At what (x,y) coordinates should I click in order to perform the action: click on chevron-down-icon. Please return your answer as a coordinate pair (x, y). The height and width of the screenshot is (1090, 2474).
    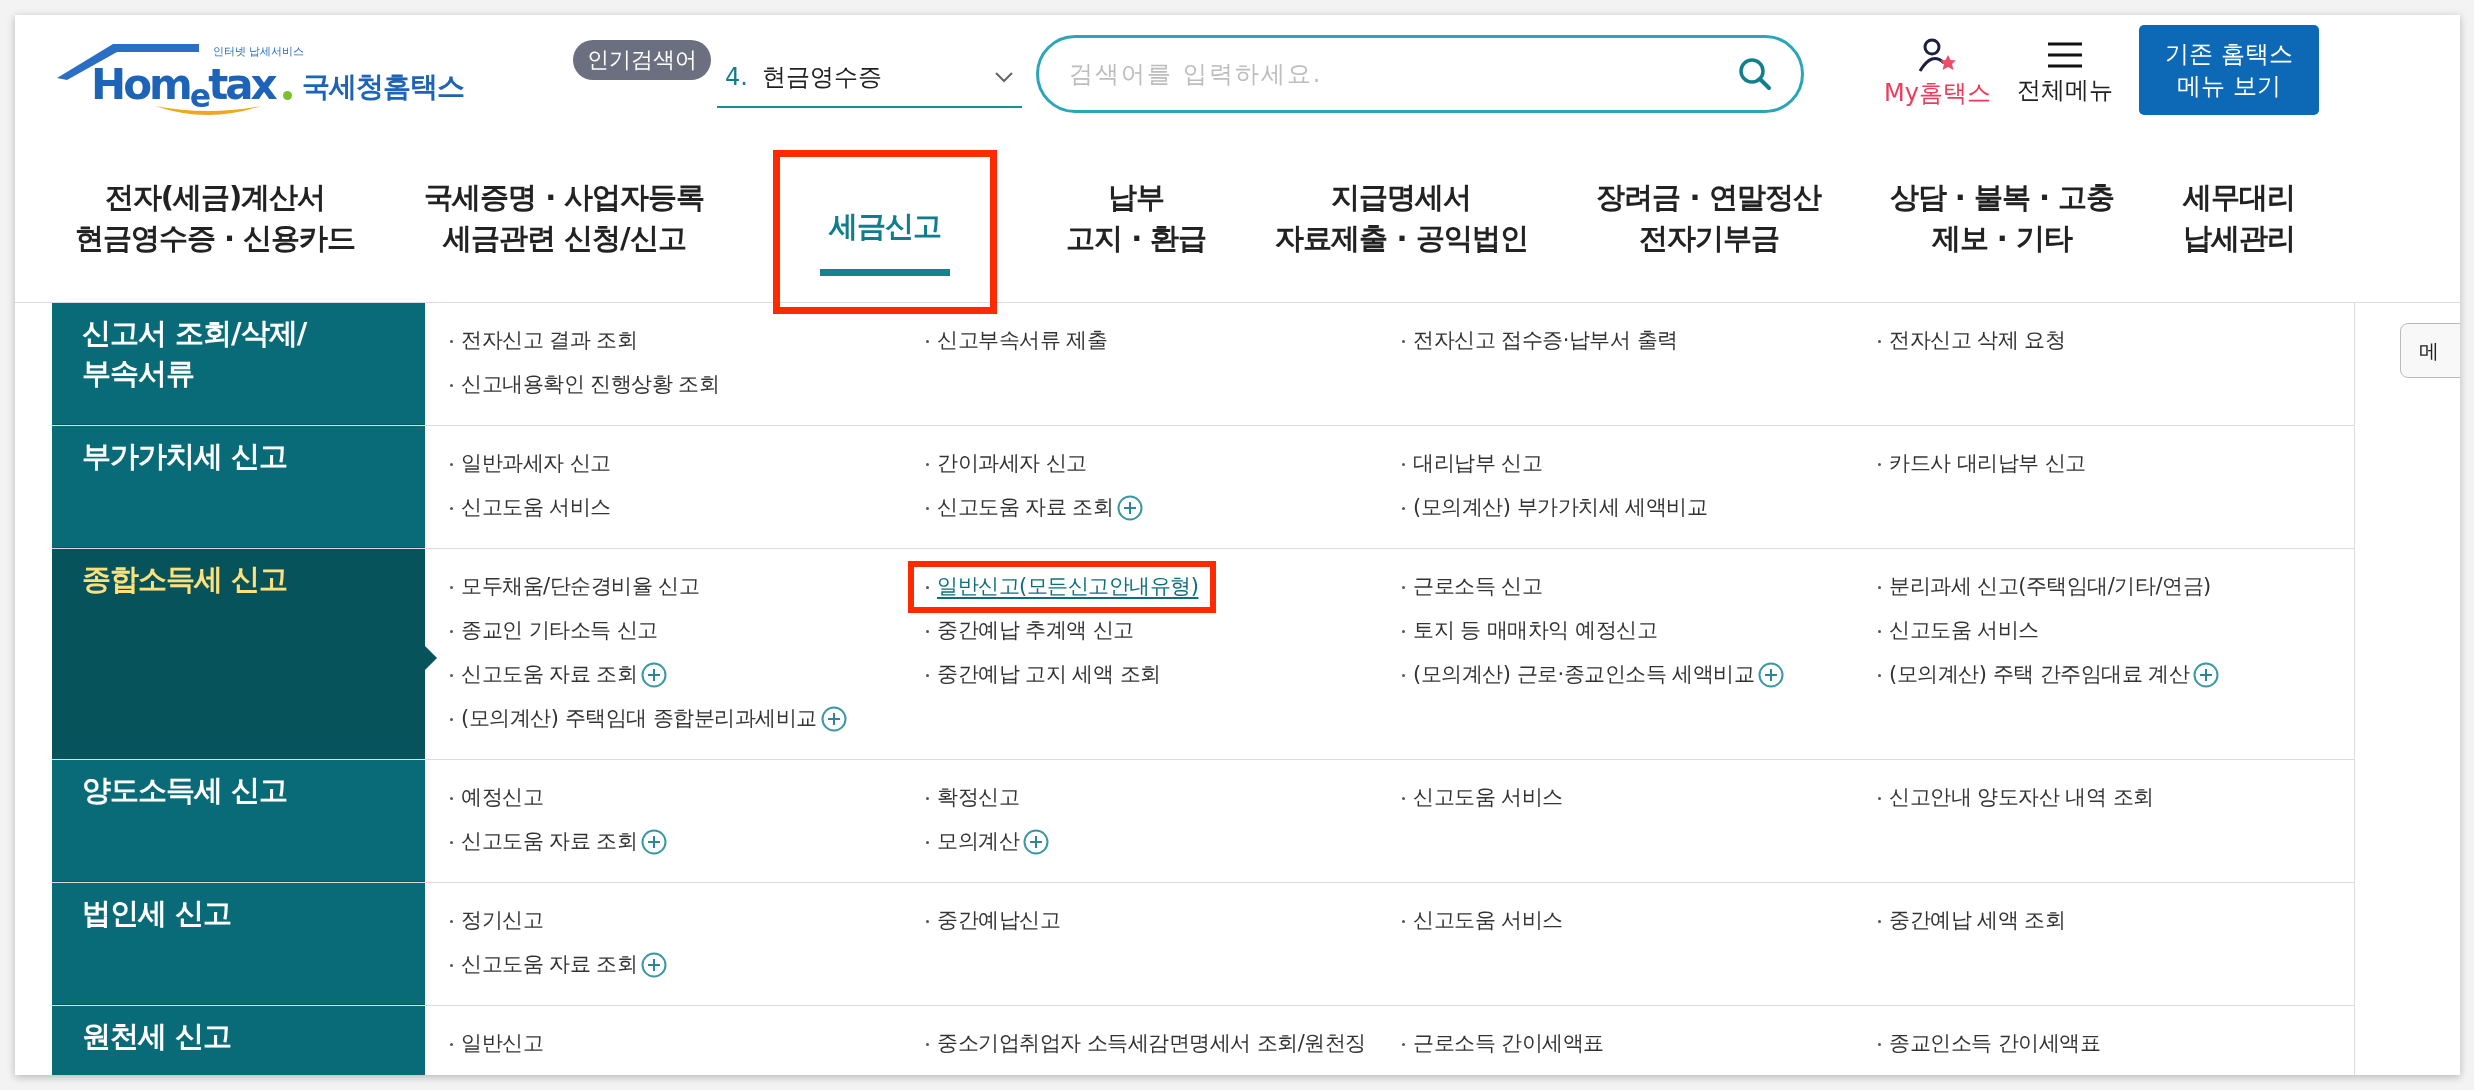
    Looking at the image, I should click on (1004, 77).